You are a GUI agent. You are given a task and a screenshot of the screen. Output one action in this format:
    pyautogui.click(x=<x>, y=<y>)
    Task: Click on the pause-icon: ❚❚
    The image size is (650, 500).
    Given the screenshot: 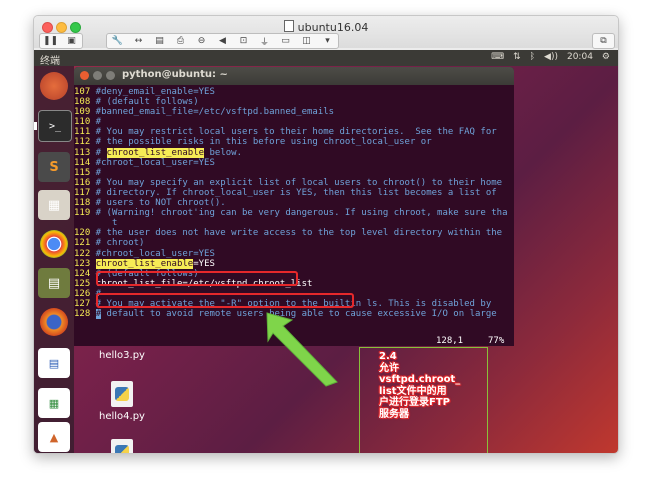 What is the action you would take?
    pyautogui.click(x=50, y=41)
    